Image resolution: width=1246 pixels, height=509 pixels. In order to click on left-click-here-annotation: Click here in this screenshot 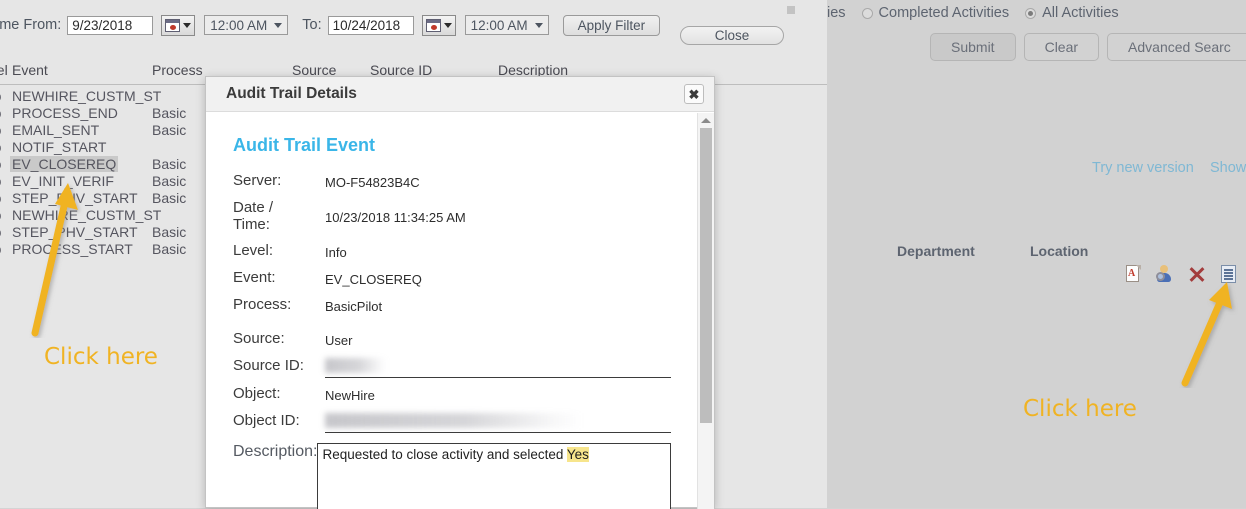, I will do `click(101, 357)`.